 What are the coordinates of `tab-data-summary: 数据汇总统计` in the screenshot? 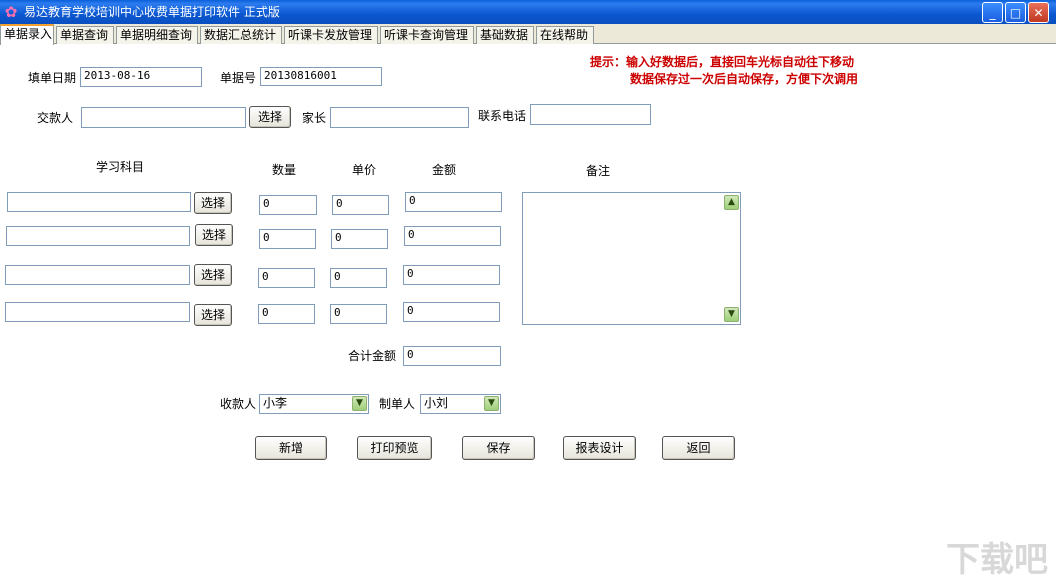 It's located at (241, 35).